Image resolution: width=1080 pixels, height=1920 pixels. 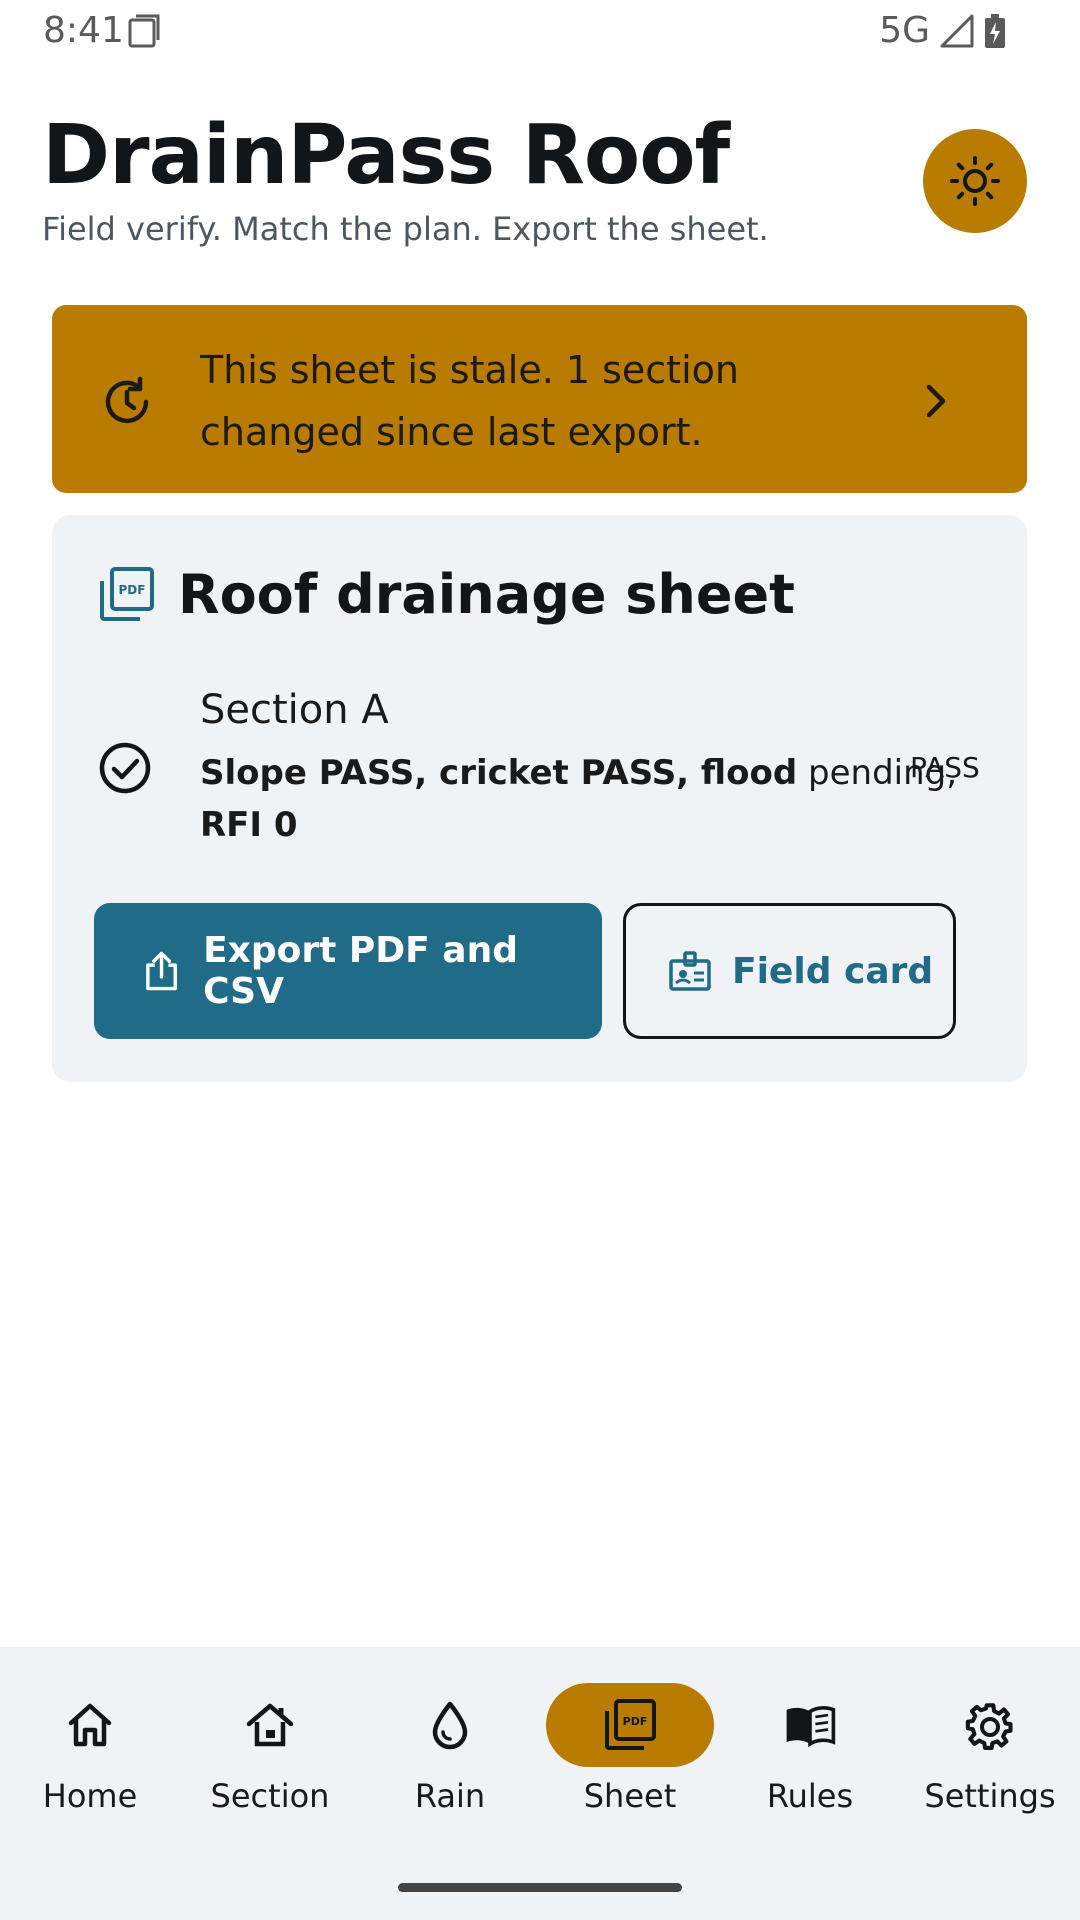 I want to click on sim-card-icon, so click(x=144, y=31).